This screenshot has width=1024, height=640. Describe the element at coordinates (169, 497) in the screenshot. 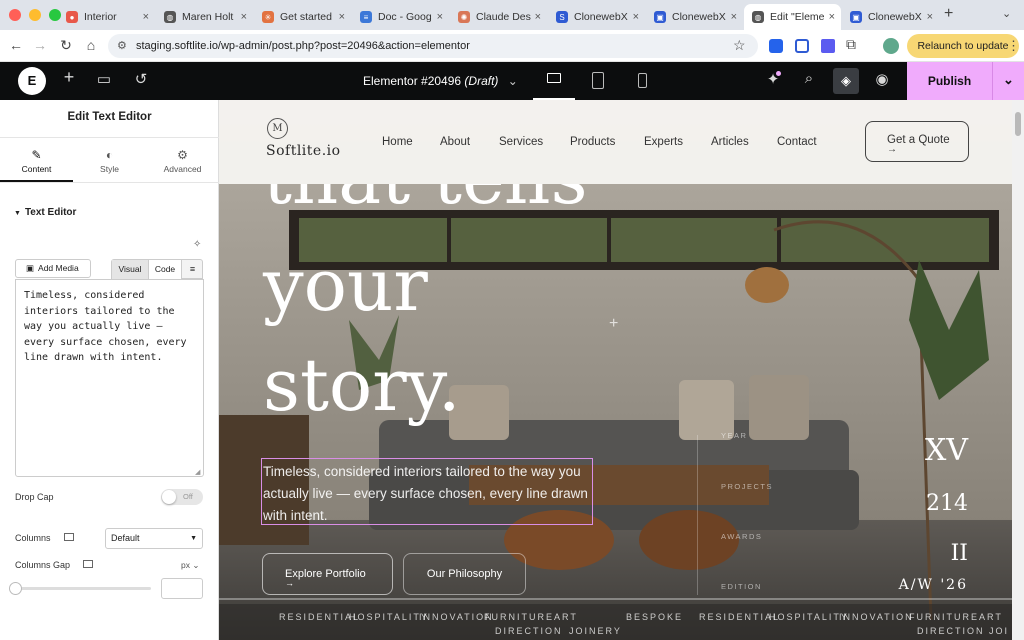

I see `toggle-knob` at that location.